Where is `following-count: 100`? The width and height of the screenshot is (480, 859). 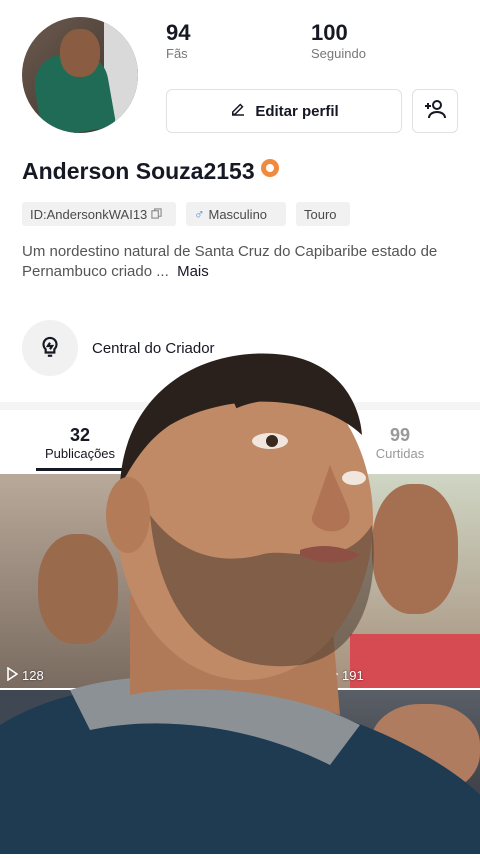 following-count: 100 is located at coordinates (329, 32).